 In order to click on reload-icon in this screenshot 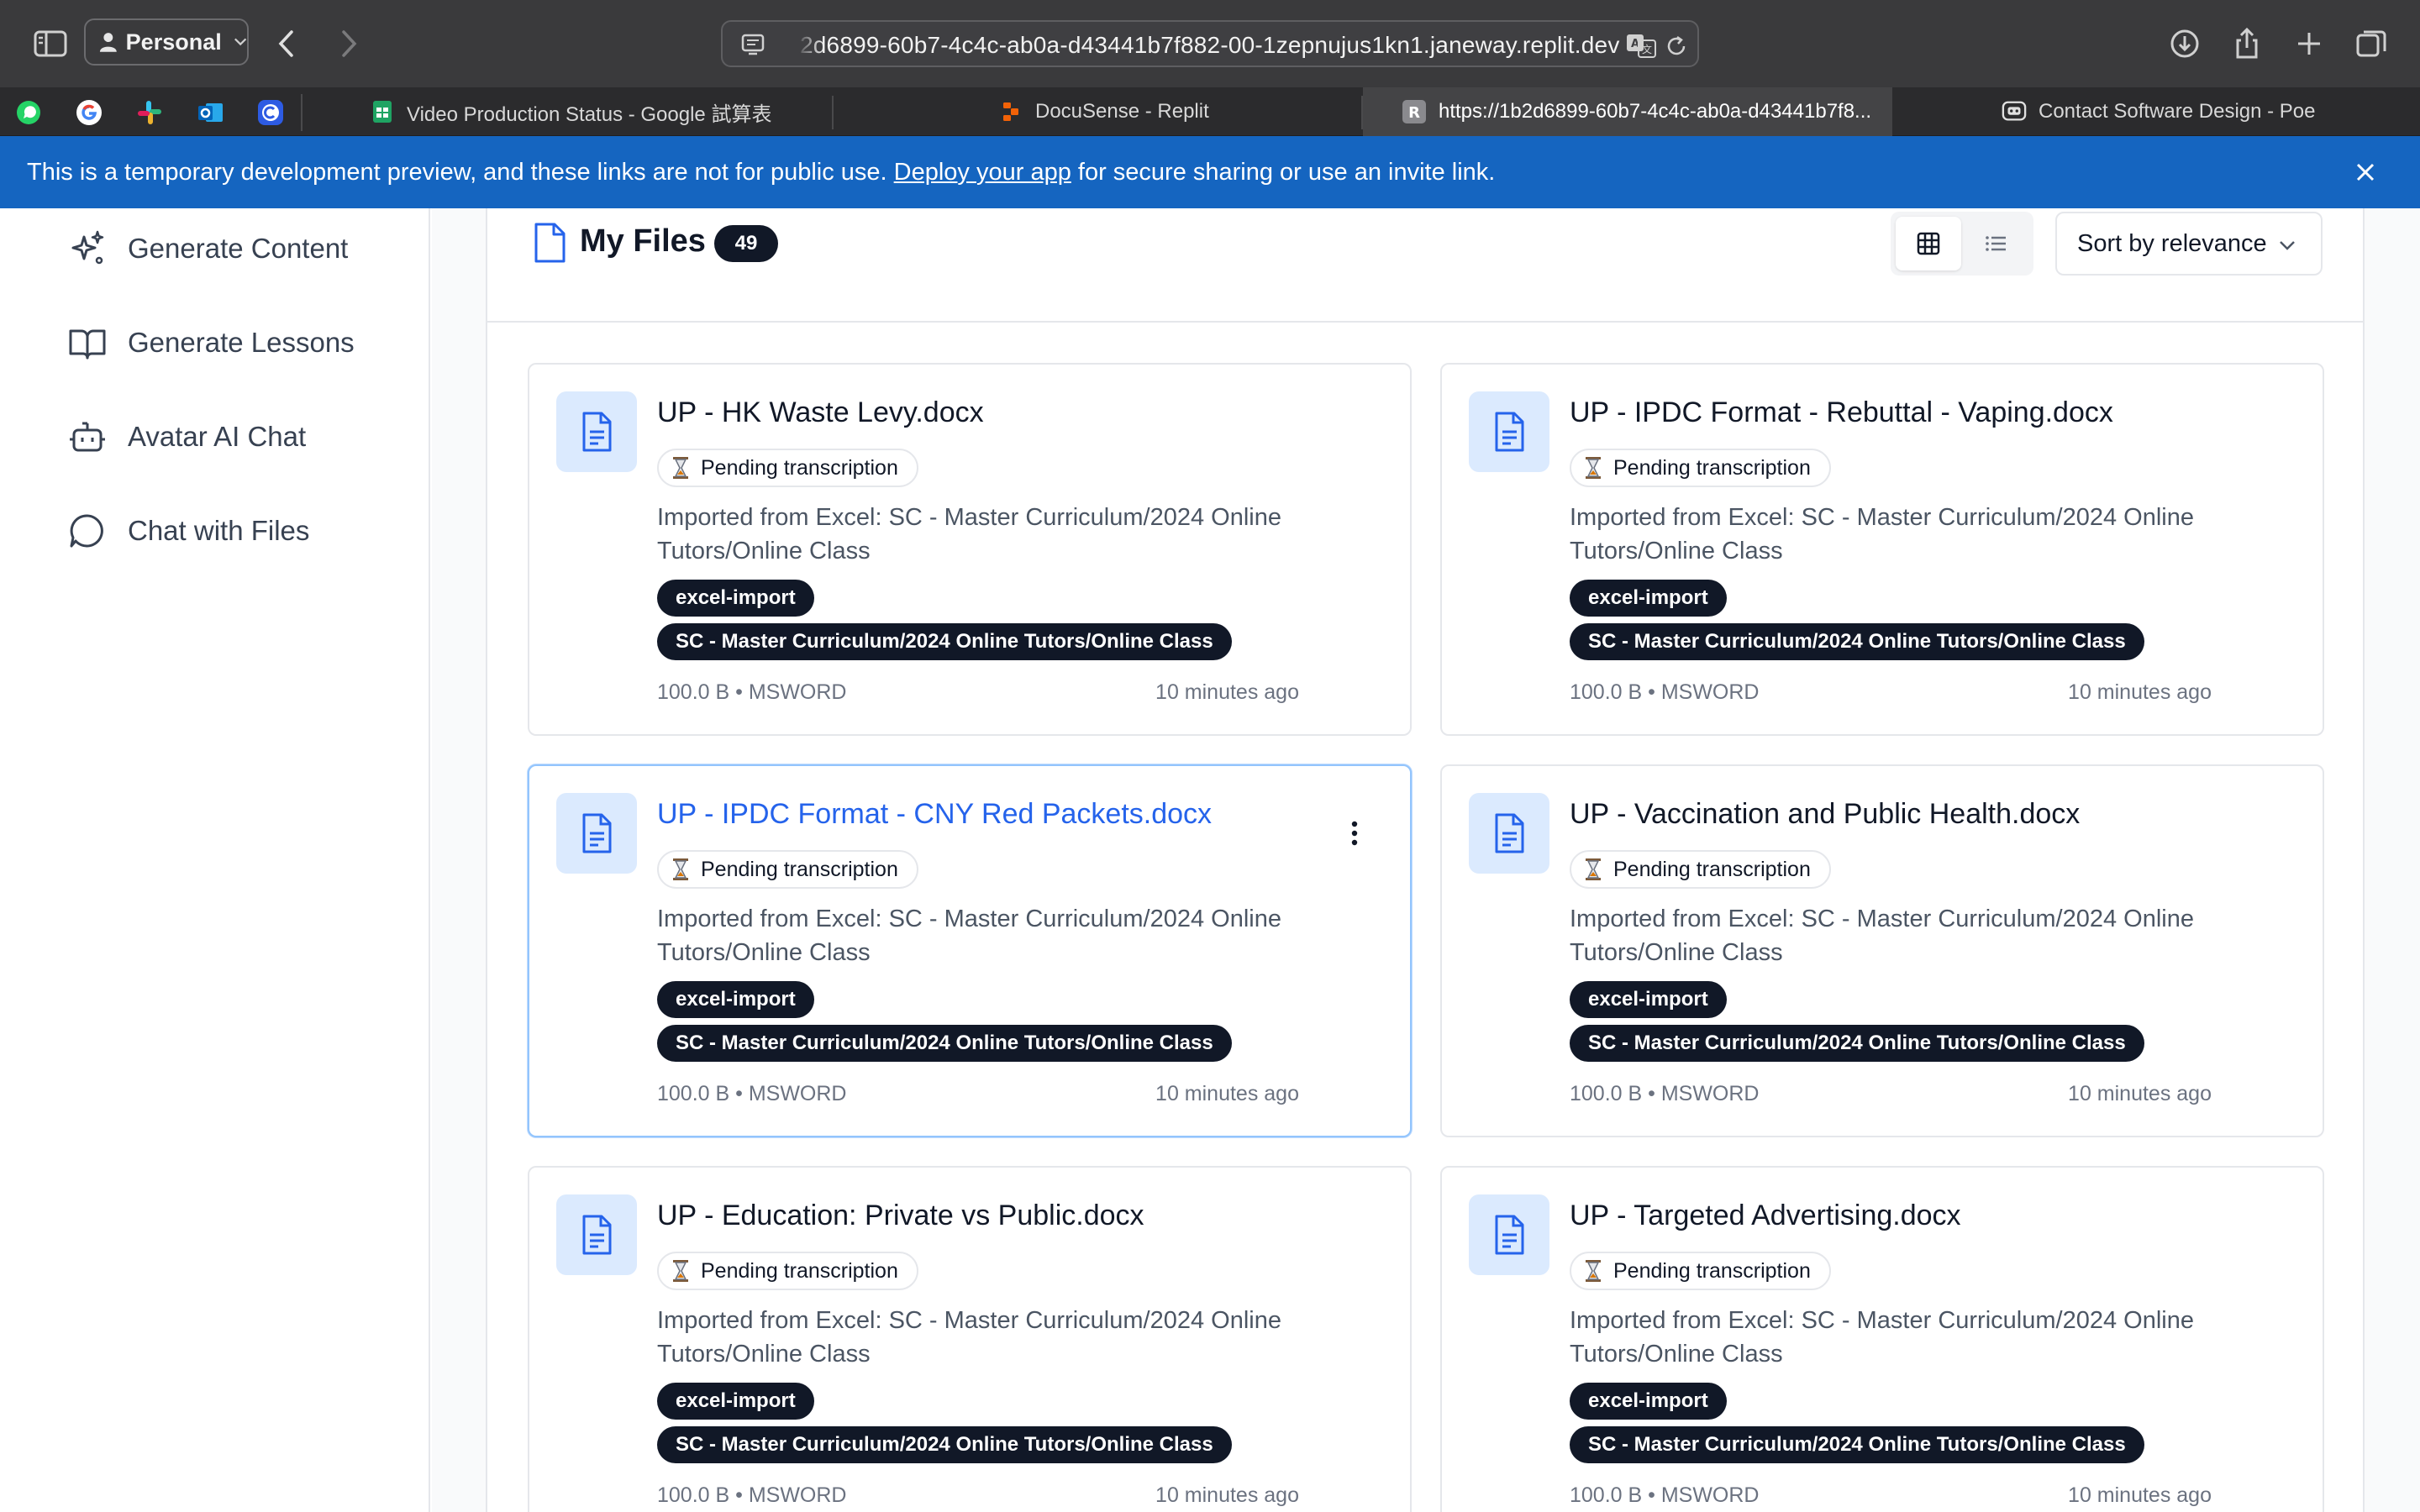, I will do `click(1677, 46)`.